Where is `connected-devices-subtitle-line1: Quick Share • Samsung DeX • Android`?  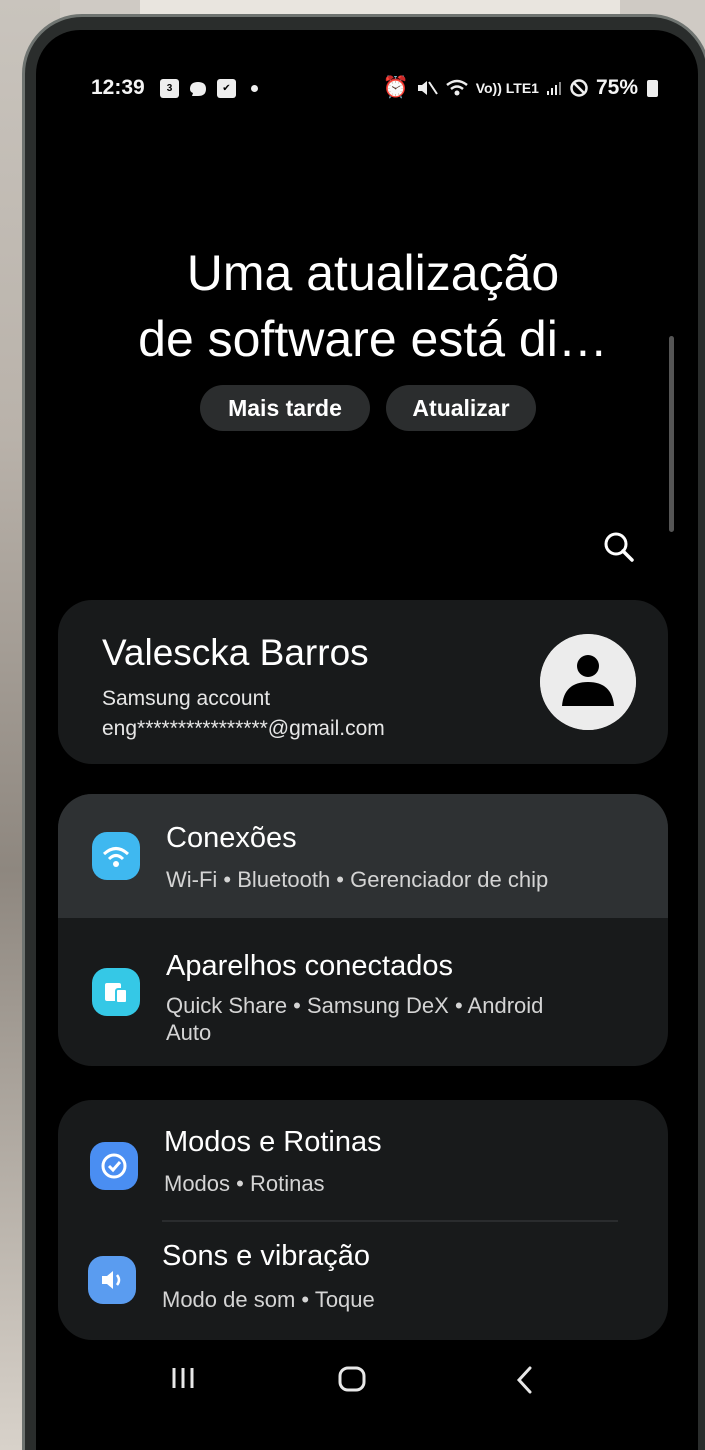 connected-devices-subtitle-line1: Quick Share • Samsung DeX • Android is located at coordinates (355, 1005).